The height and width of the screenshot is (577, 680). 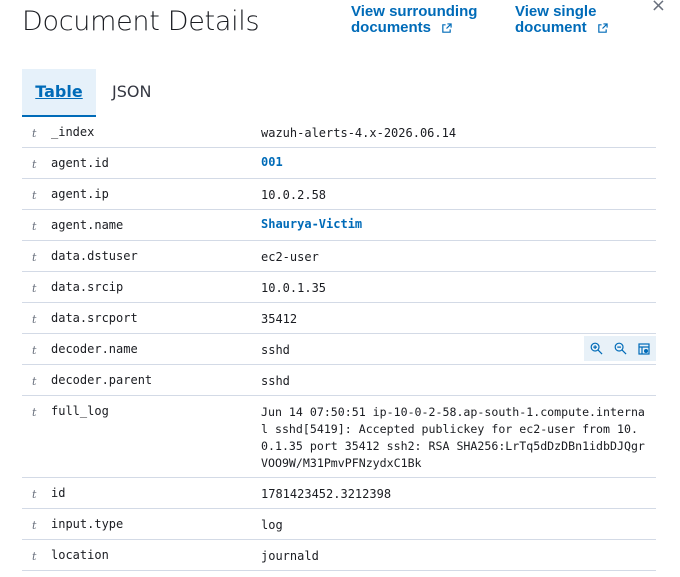 What do you see at coordinates (456, 224) in the screenshot?
I see `agent-name-link: Shaurya-Victim` at bounding box center [456, 224].